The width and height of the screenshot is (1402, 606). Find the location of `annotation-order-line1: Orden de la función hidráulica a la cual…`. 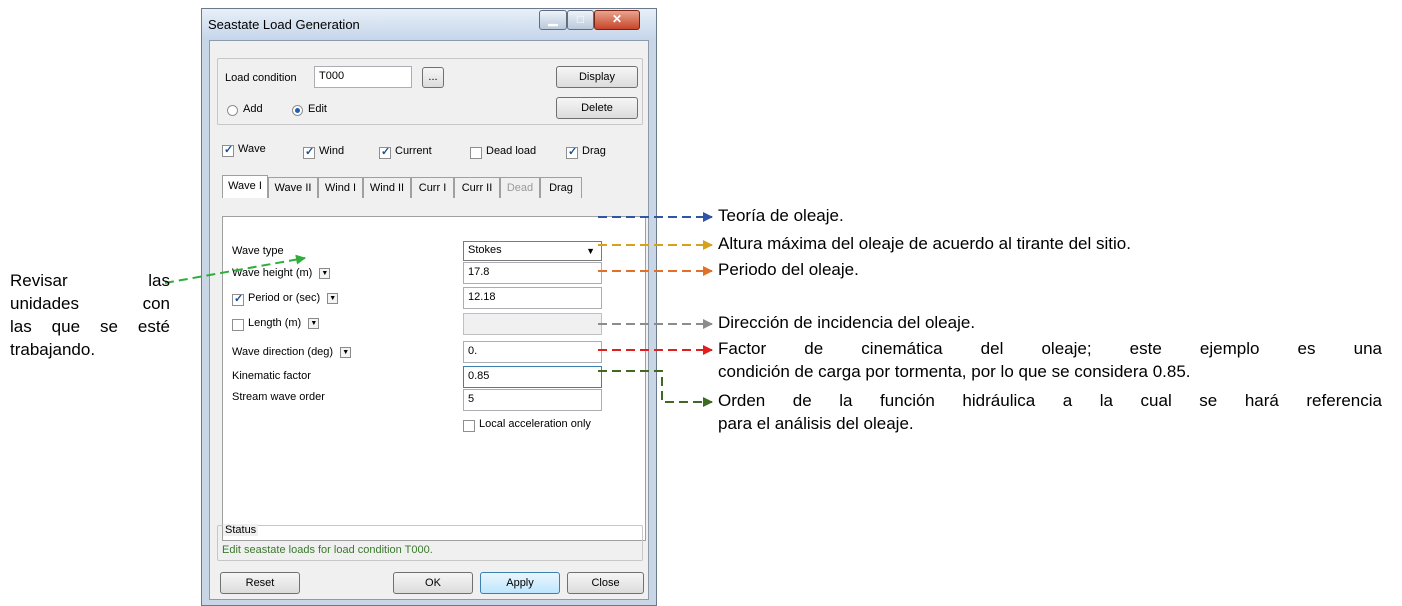

annotation-order-line1: Orden de la función hidráulica a la cual… is located at coordinates (1050, 400).